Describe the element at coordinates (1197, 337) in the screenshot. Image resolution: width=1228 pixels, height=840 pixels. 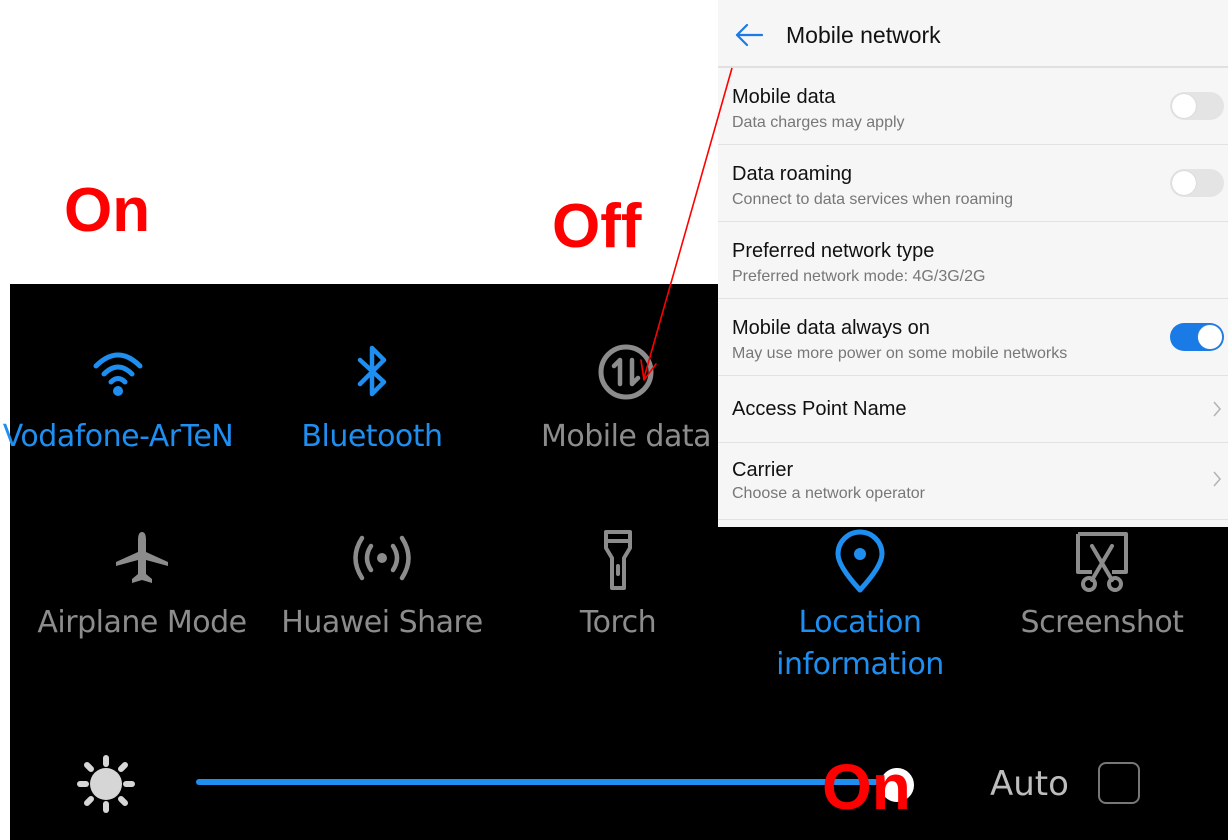
I see `mobile-data-always-on-switch` at that location.